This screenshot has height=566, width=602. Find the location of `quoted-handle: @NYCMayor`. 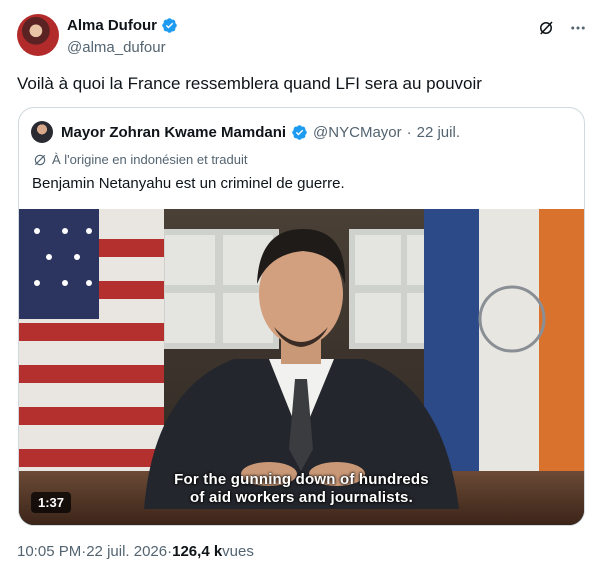

quoted-handle: @NYCMayor is located at coordinates (357, 132).